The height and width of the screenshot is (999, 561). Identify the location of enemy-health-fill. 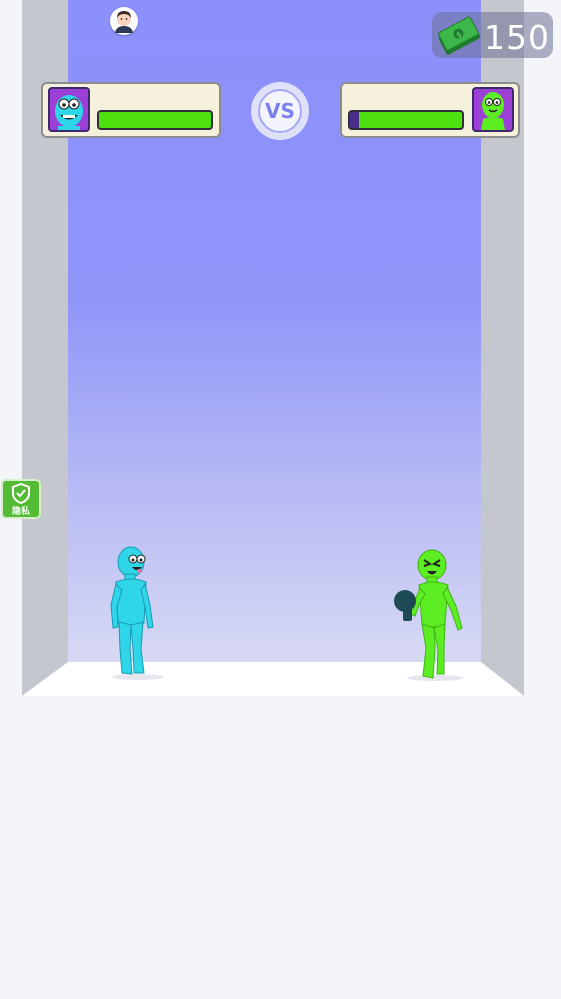
(410, 120).